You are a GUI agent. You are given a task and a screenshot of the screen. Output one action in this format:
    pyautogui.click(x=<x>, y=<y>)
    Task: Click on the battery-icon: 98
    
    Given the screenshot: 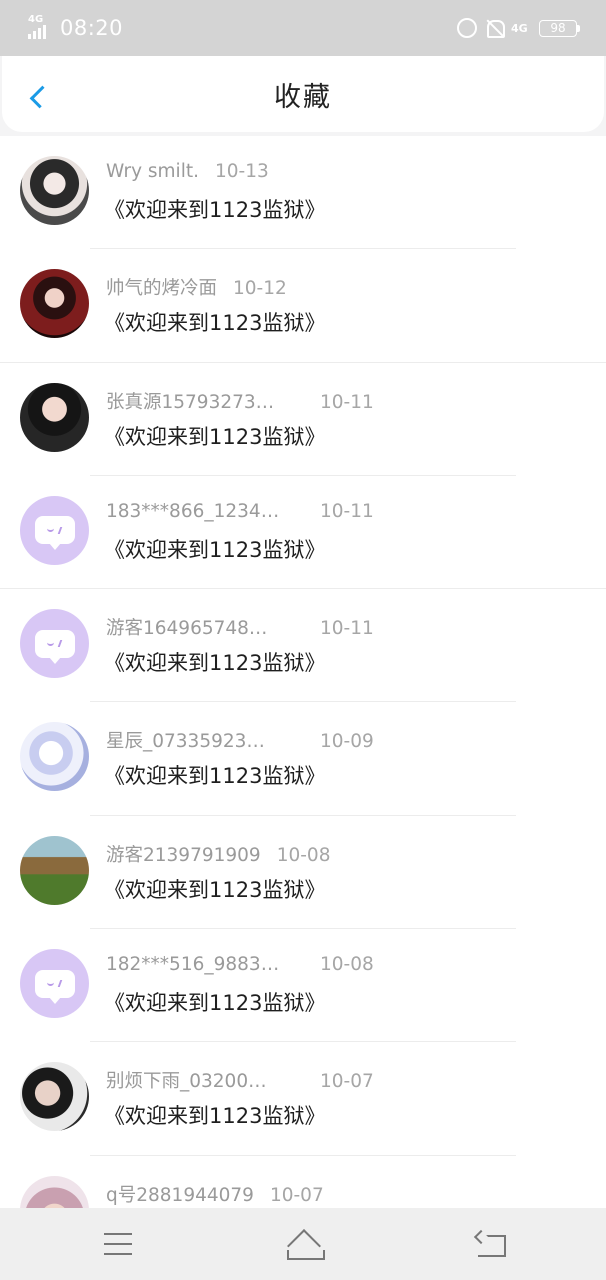 What is the action you would take?
    pyautogui.click(x=559, y=28)
    